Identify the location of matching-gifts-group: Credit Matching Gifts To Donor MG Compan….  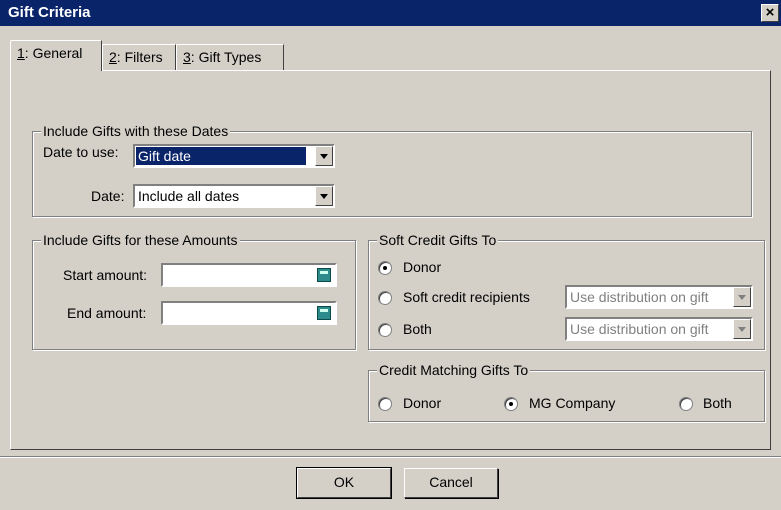
(566, 392).